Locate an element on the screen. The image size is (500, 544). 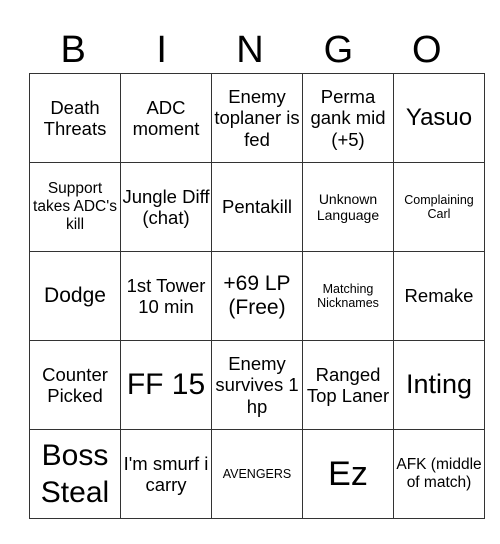
bingo-cell: Death Threats is located at coordinates (75, 118).